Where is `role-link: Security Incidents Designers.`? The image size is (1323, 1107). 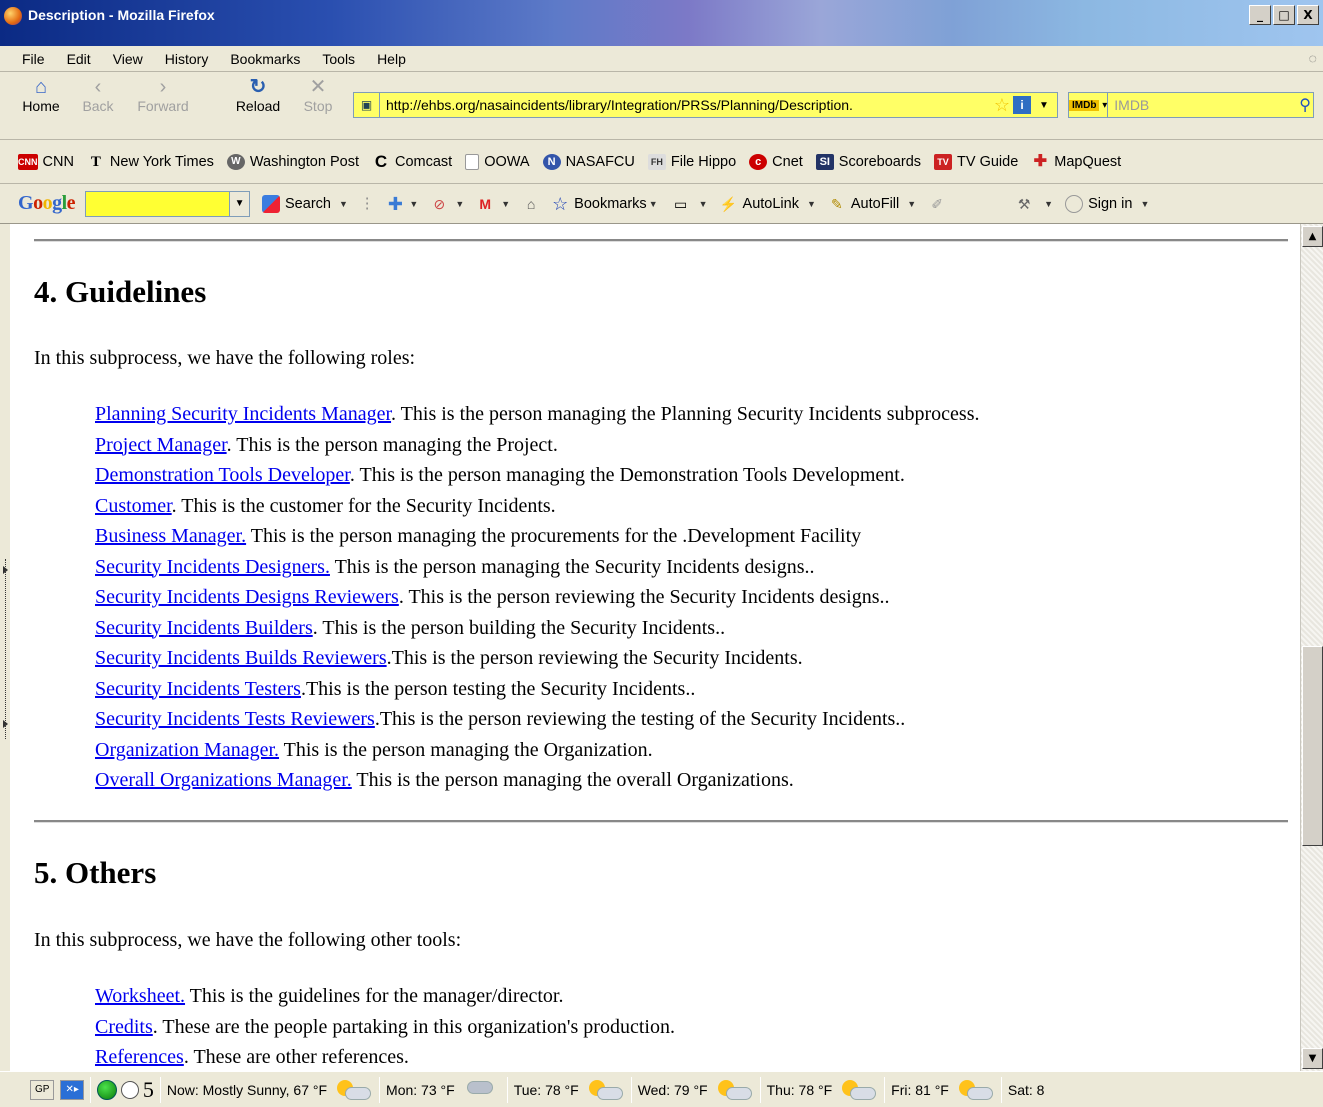
role-link: Security Incidents Designers. is located at coordinates (212, 567).